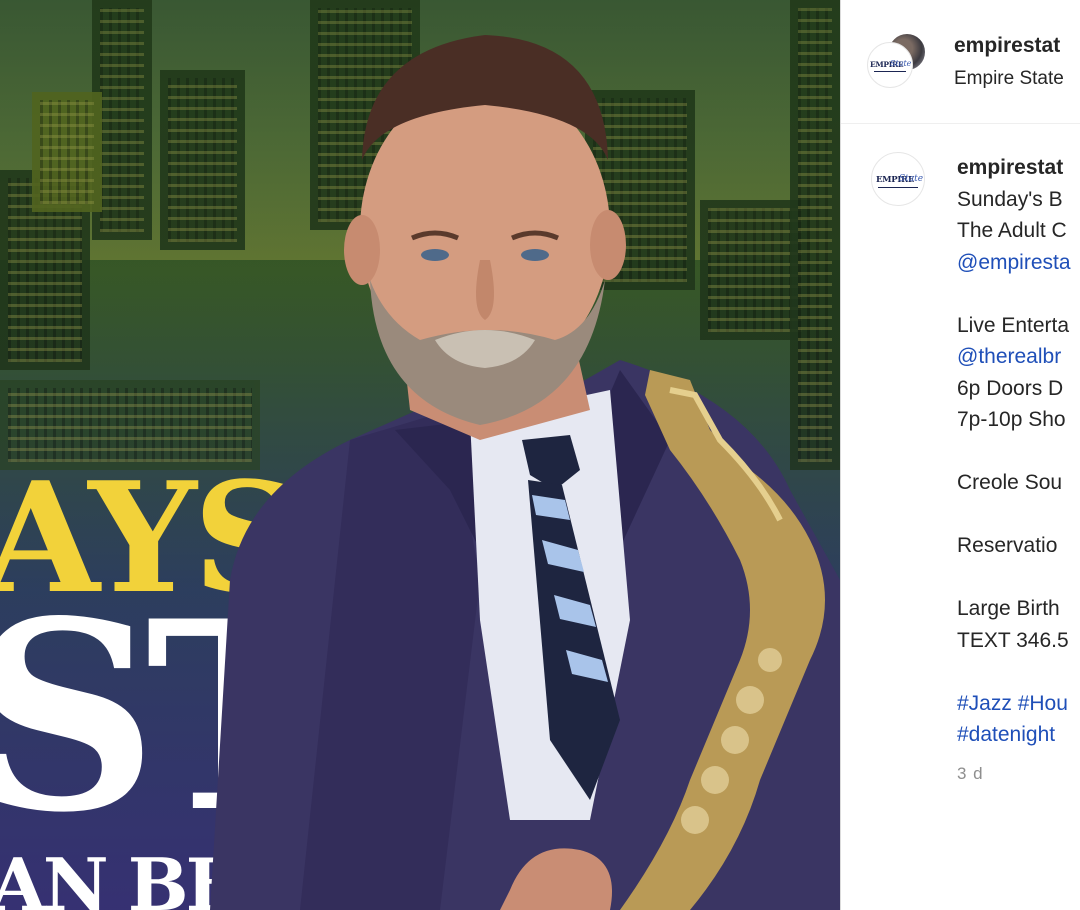 The image size is (1080, 910). I want to click on caption-line: 6p Doors D, so click(1010, 388).